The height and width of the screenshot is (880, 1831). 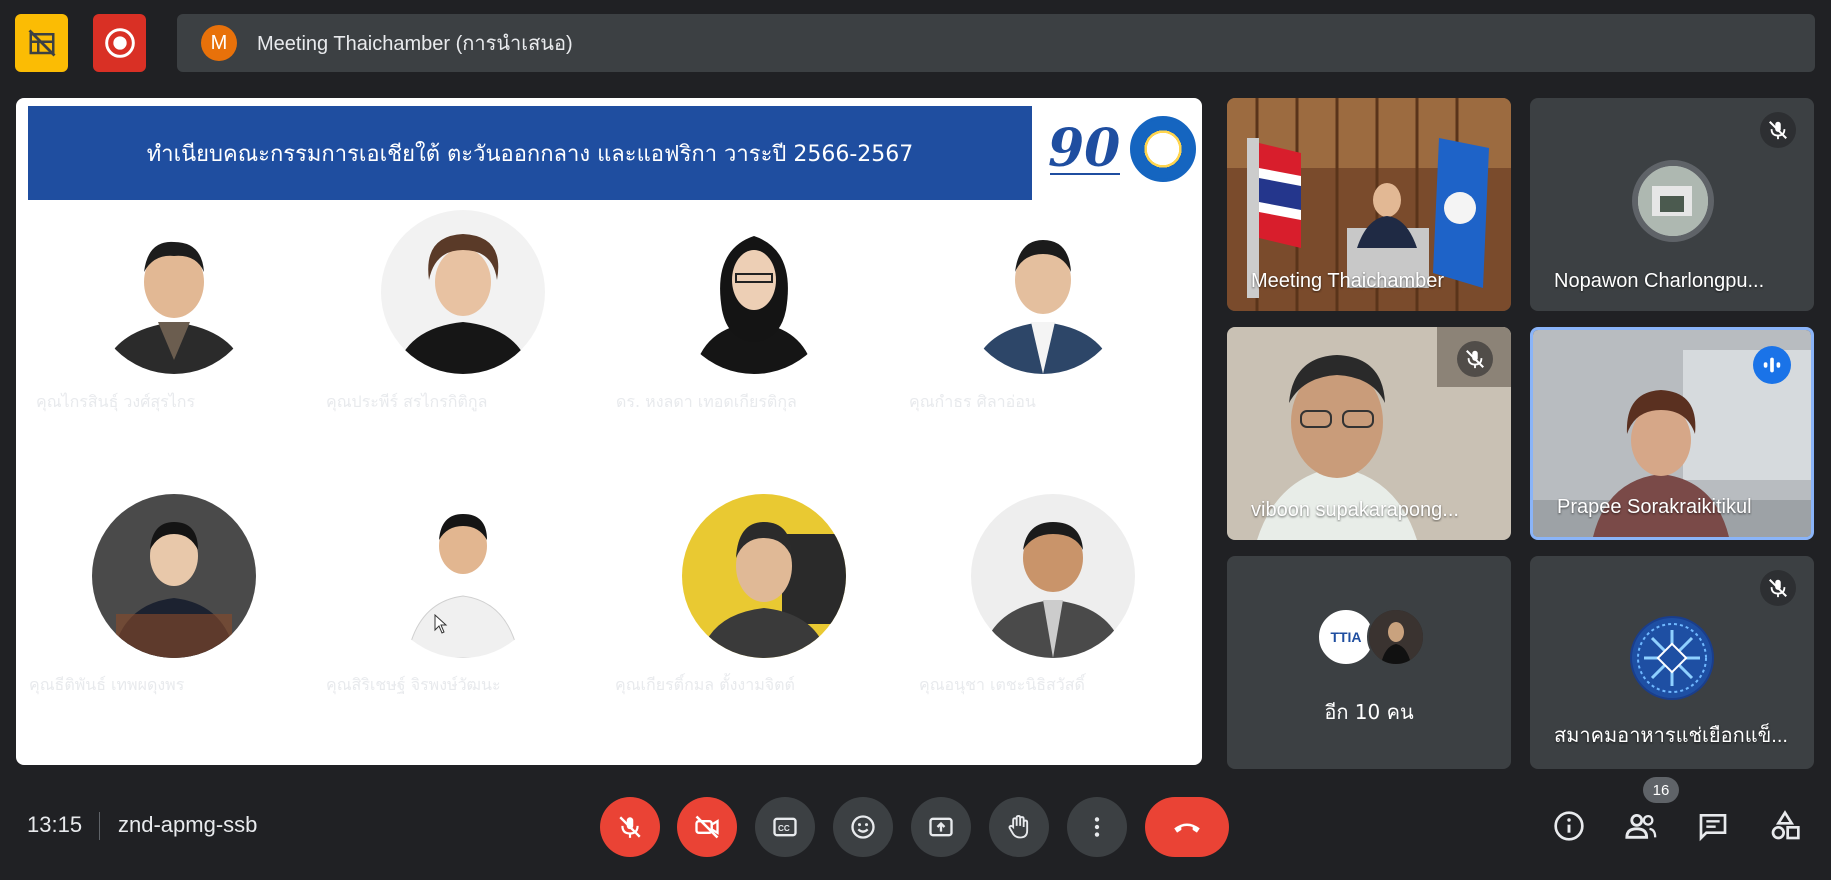 I want to click on record-icon, so click(x=119, y=43).